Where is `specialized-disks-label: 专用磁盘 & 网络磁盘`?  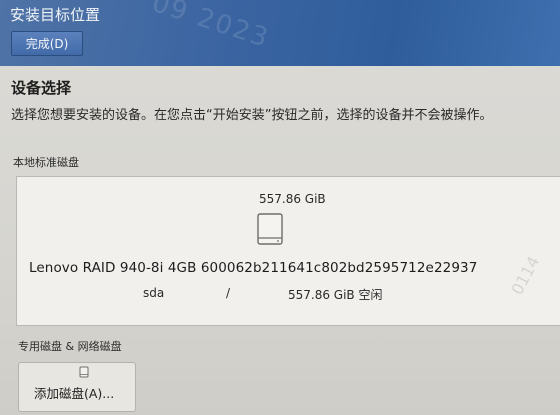
specialized-disks-label: 专用磁盘 & 网络磁盘 is located at coordinates (70, 346).